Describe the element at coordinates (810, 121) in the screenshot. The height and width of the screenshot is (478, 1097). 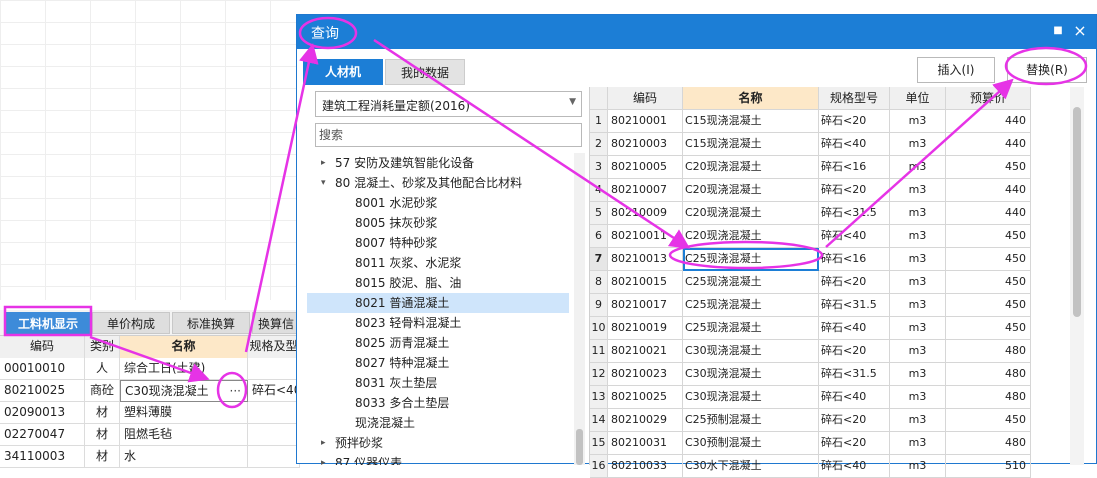
I see `table-row: 1 80210001 C15现浇混凝土 碎石<20 m3 440` at that location.